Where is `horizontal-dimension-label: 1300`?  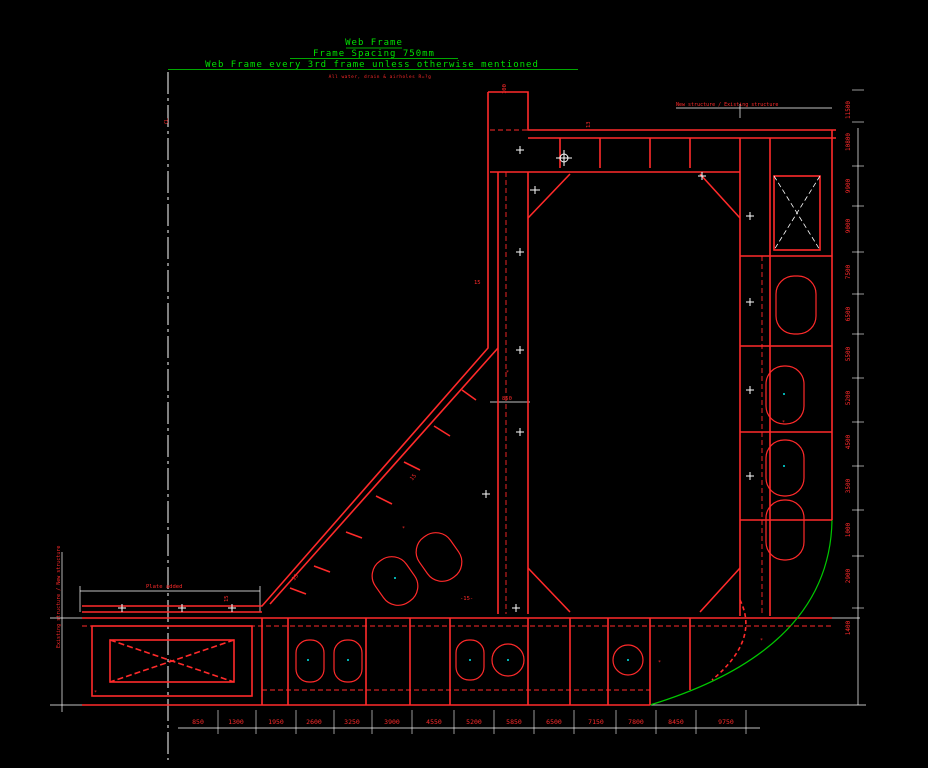
horizontal-dimension-label: 1300 is located at coordinates (236, 722).